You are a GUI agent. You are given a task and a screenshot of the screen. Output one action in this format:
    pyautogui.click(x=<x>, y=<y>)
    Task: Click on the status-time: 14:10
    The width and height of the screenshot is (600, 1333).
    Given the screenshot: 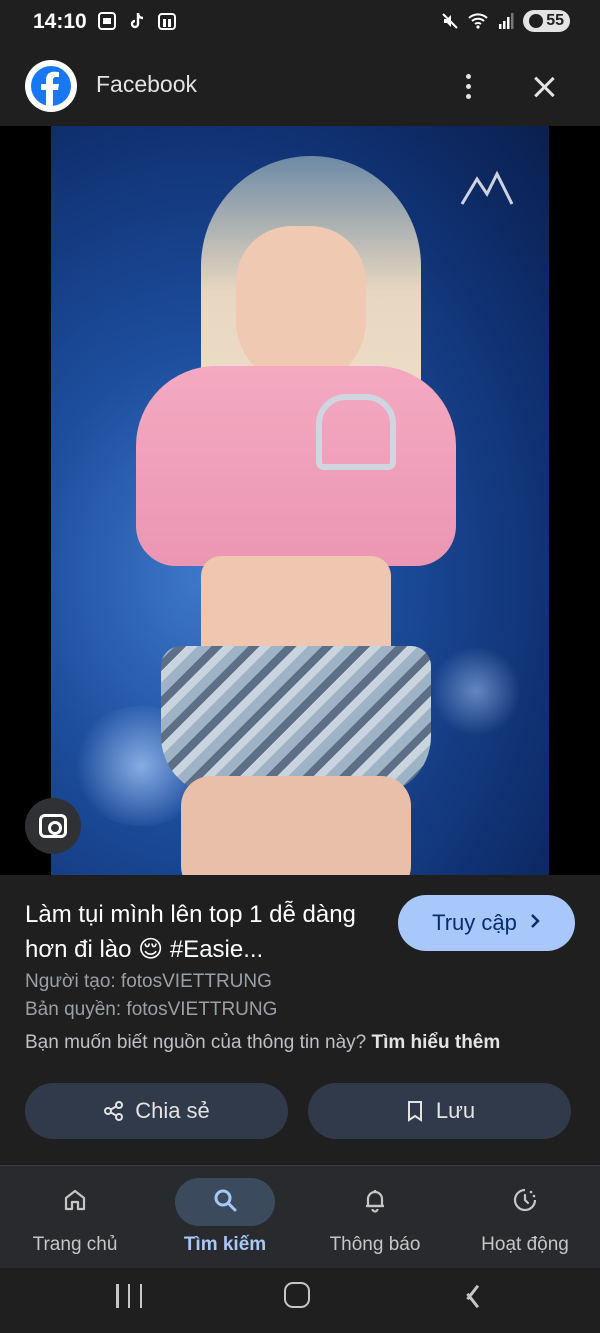 What is the action you would take?
    pyautogui.click(x=60, y=21)
    